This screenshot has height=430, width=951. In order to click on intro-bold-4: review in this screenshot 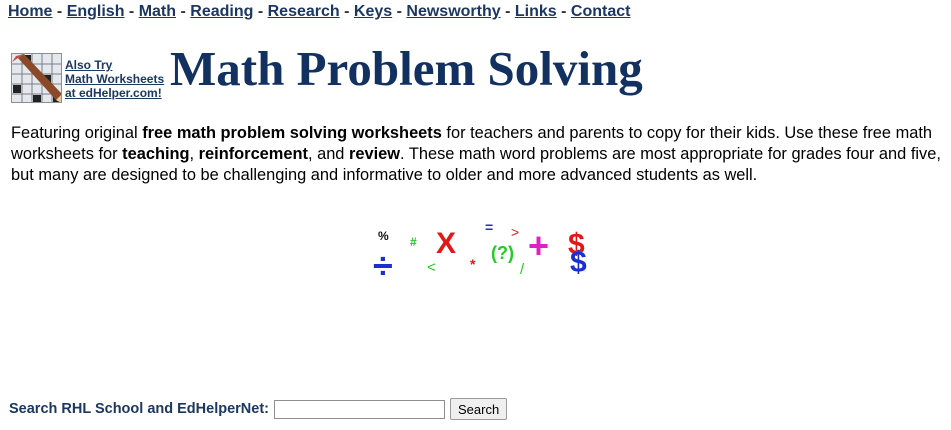, I will do `click(374, 154)`.